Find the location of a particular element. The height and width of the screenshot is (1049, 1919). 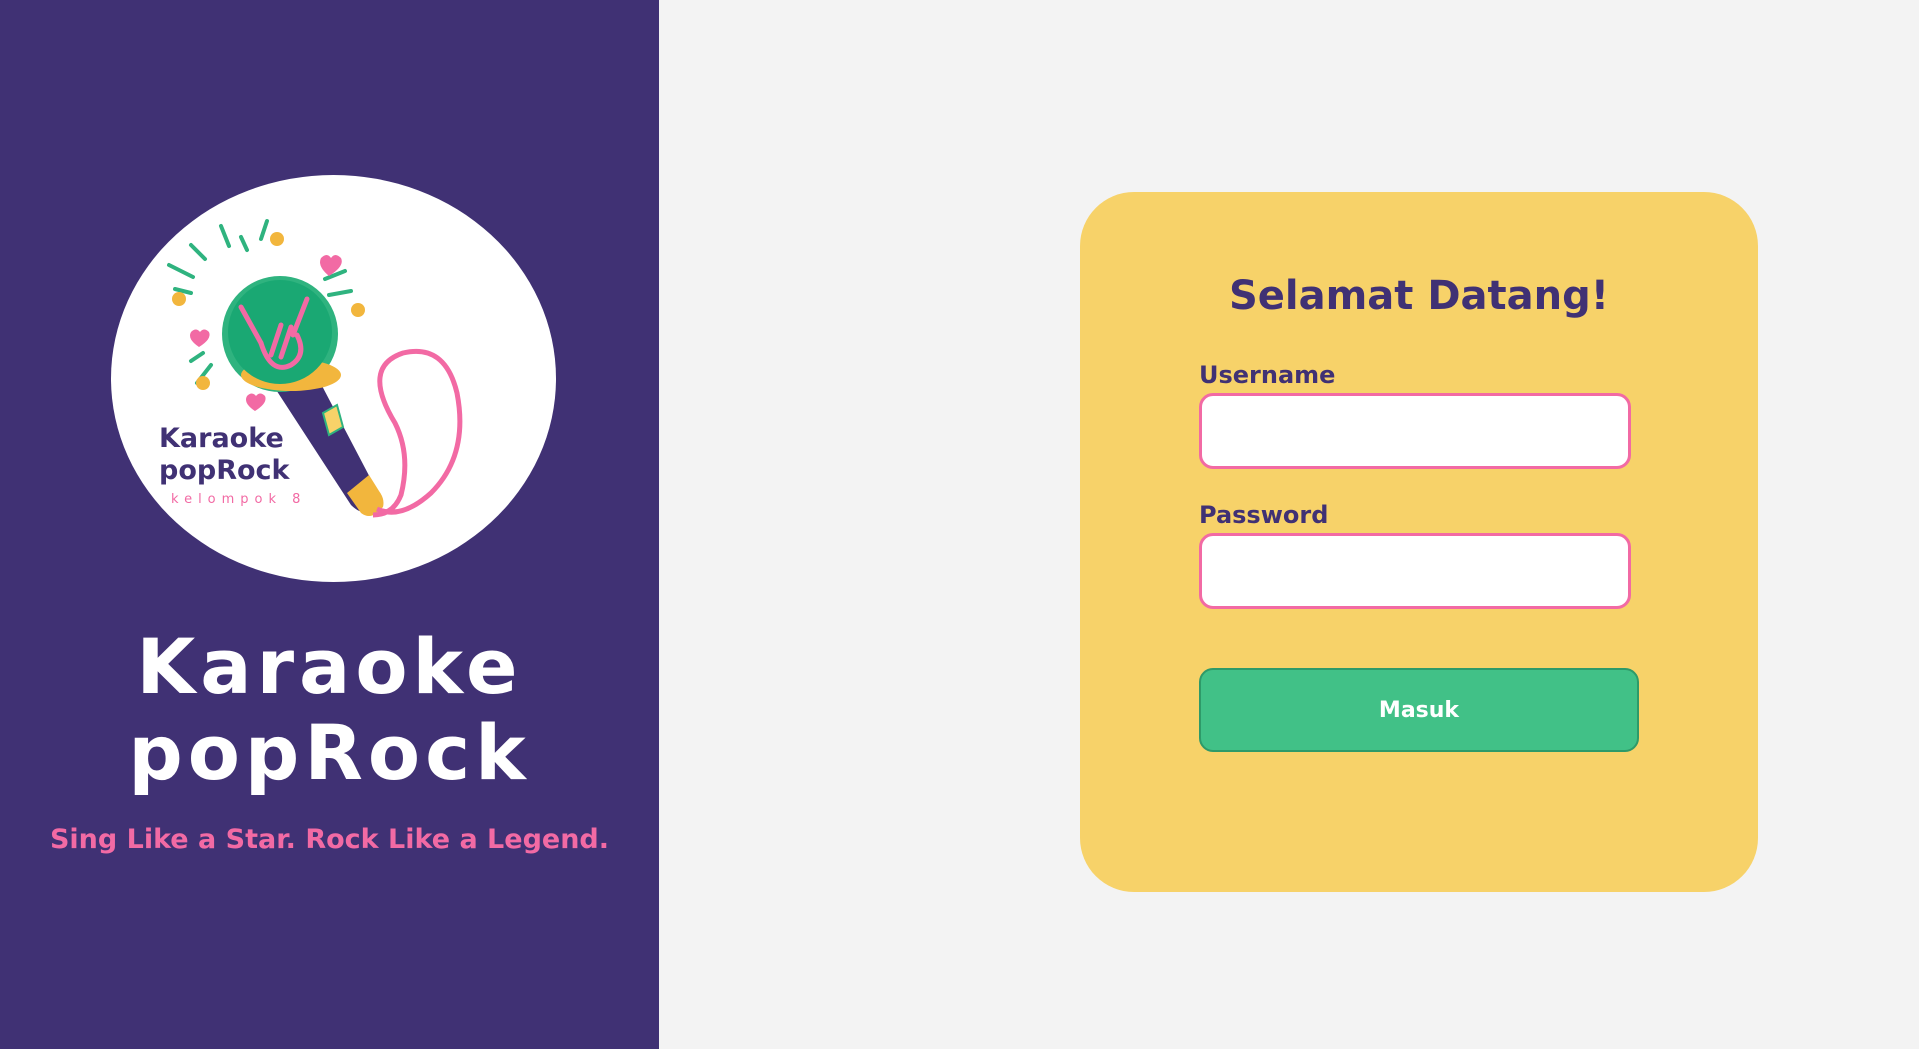

logo-text-line2: popRock is located at coordinates (225, 470).